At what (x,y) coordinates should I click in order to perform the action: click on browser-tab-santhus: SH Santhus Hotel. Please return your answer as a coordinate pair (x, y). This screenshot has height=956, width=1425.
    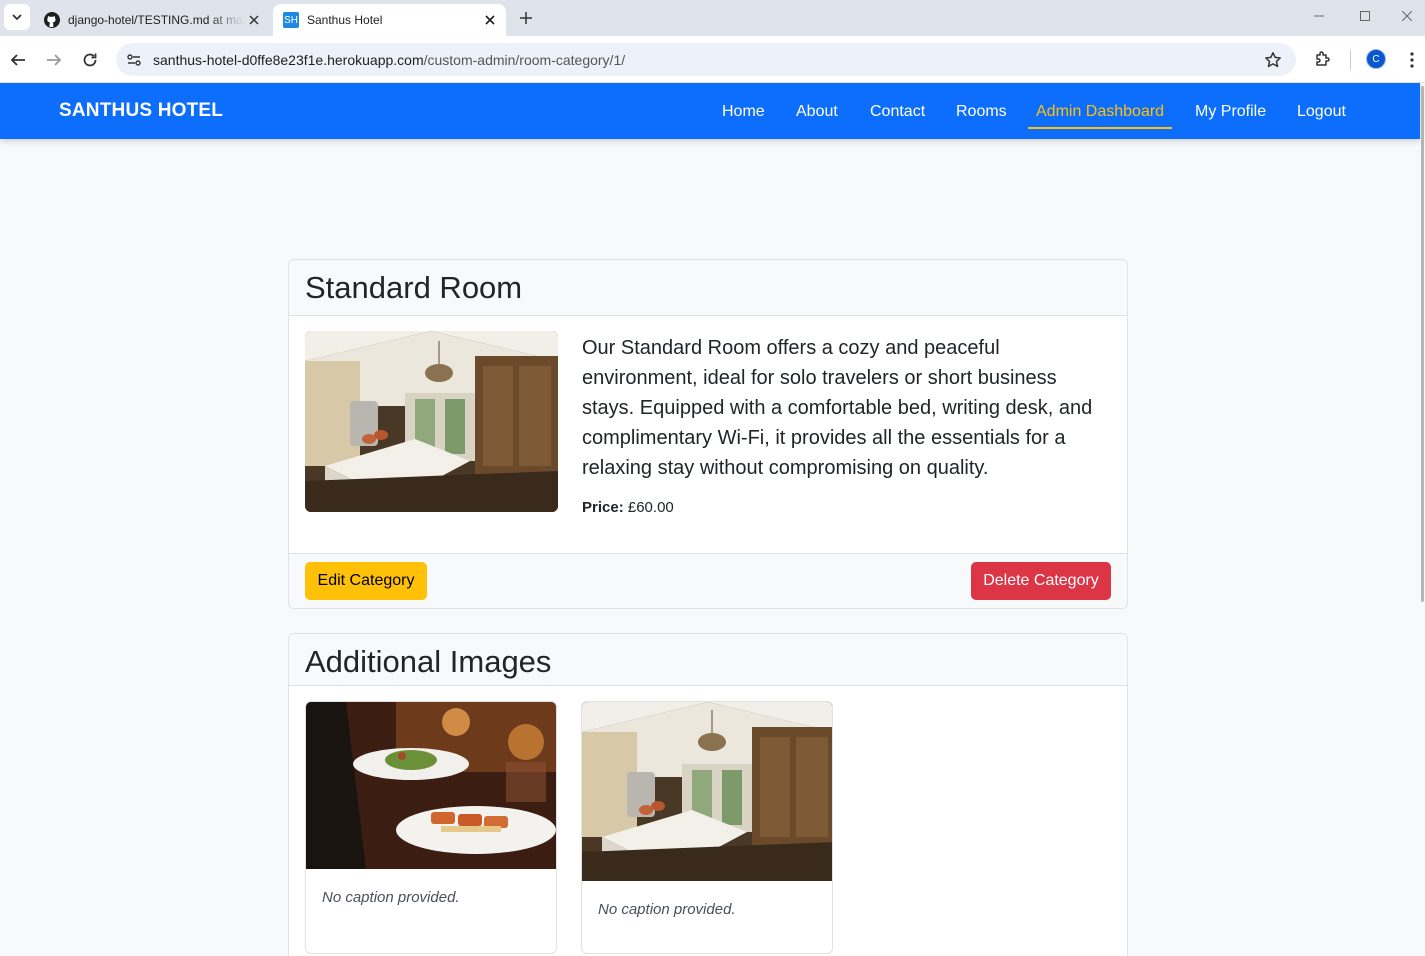
    Looking at the image, I should click on (389, 20).